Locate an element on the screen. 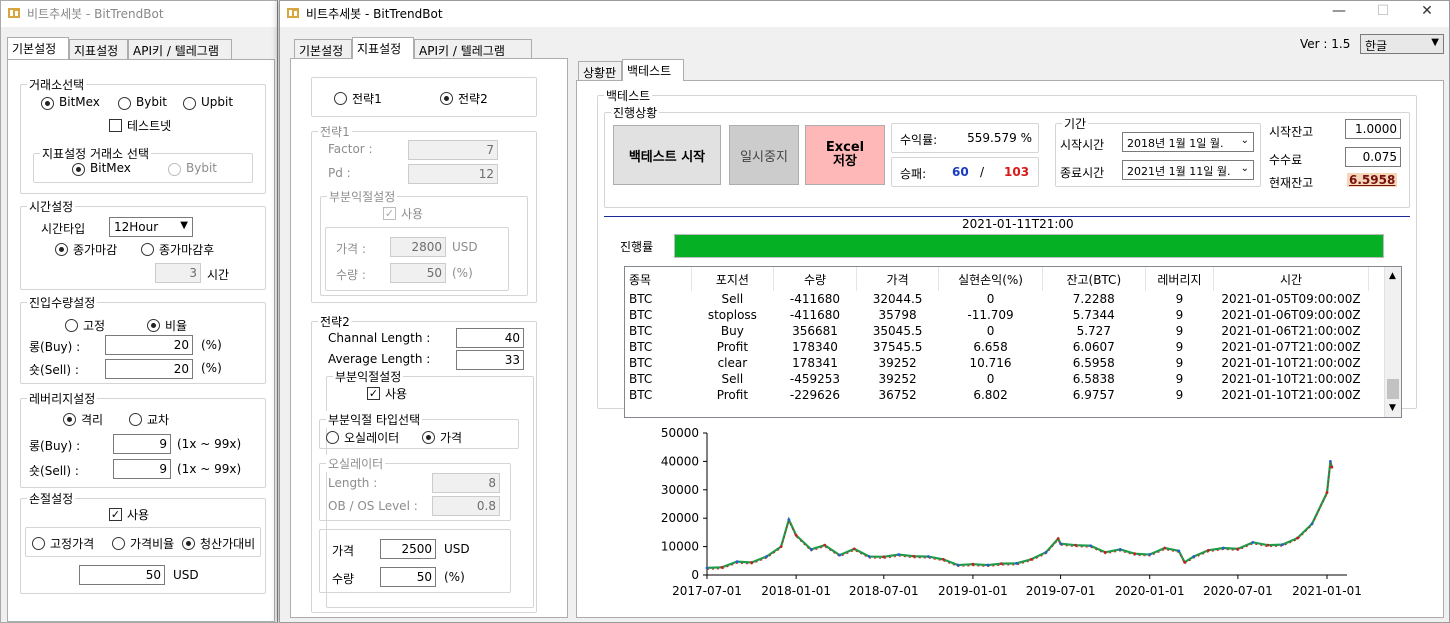  radio-bitmex is located at coordinates (47, 103).